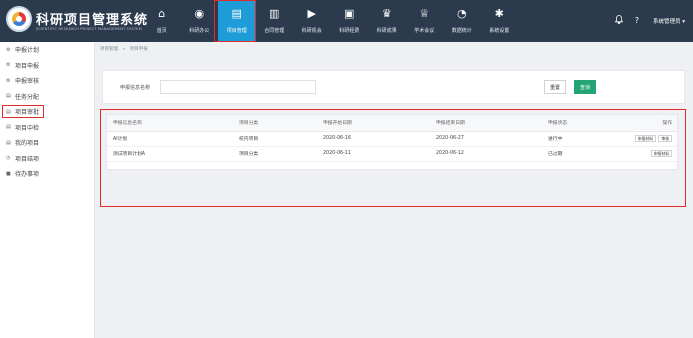 The height and width of the screenshot is (338, 693). What do you see at coordinates (499, 13) in the screenshot?
I see `gear-icon: ✱` at bounding box center [499, 13].